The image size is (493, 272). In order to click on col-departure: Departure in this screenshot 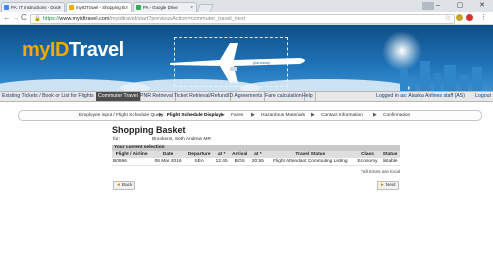, I will do `click(199, 154)`.